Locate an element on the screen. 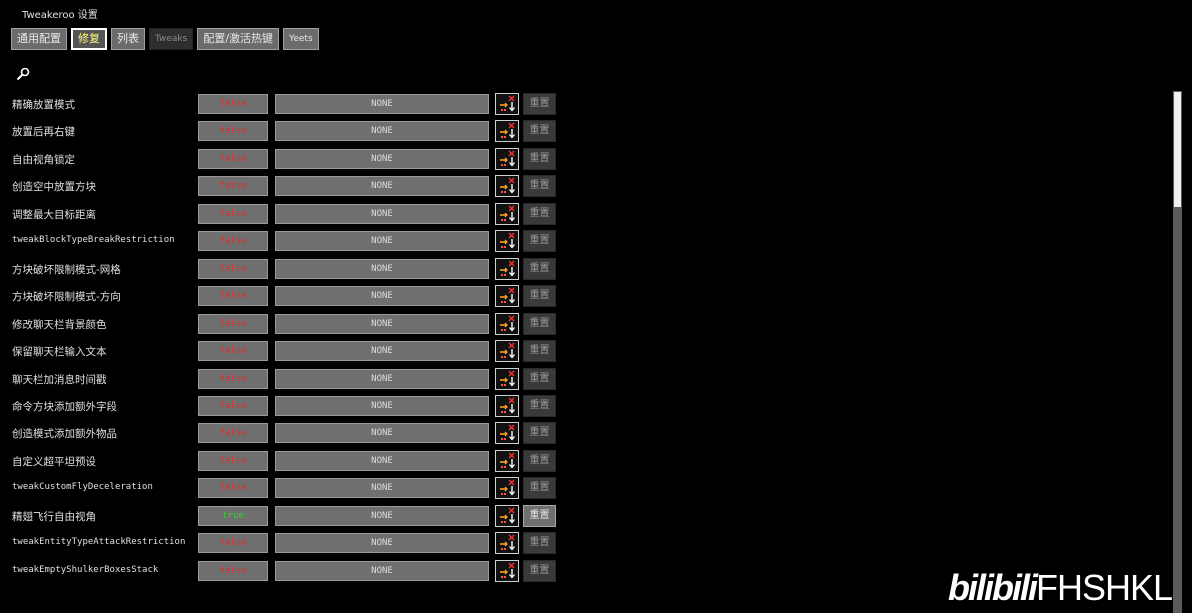 The width and height of the screenshot is (1192, 613). config-label: 精翅飞行自由视角 is located at coordinates (54, 516).